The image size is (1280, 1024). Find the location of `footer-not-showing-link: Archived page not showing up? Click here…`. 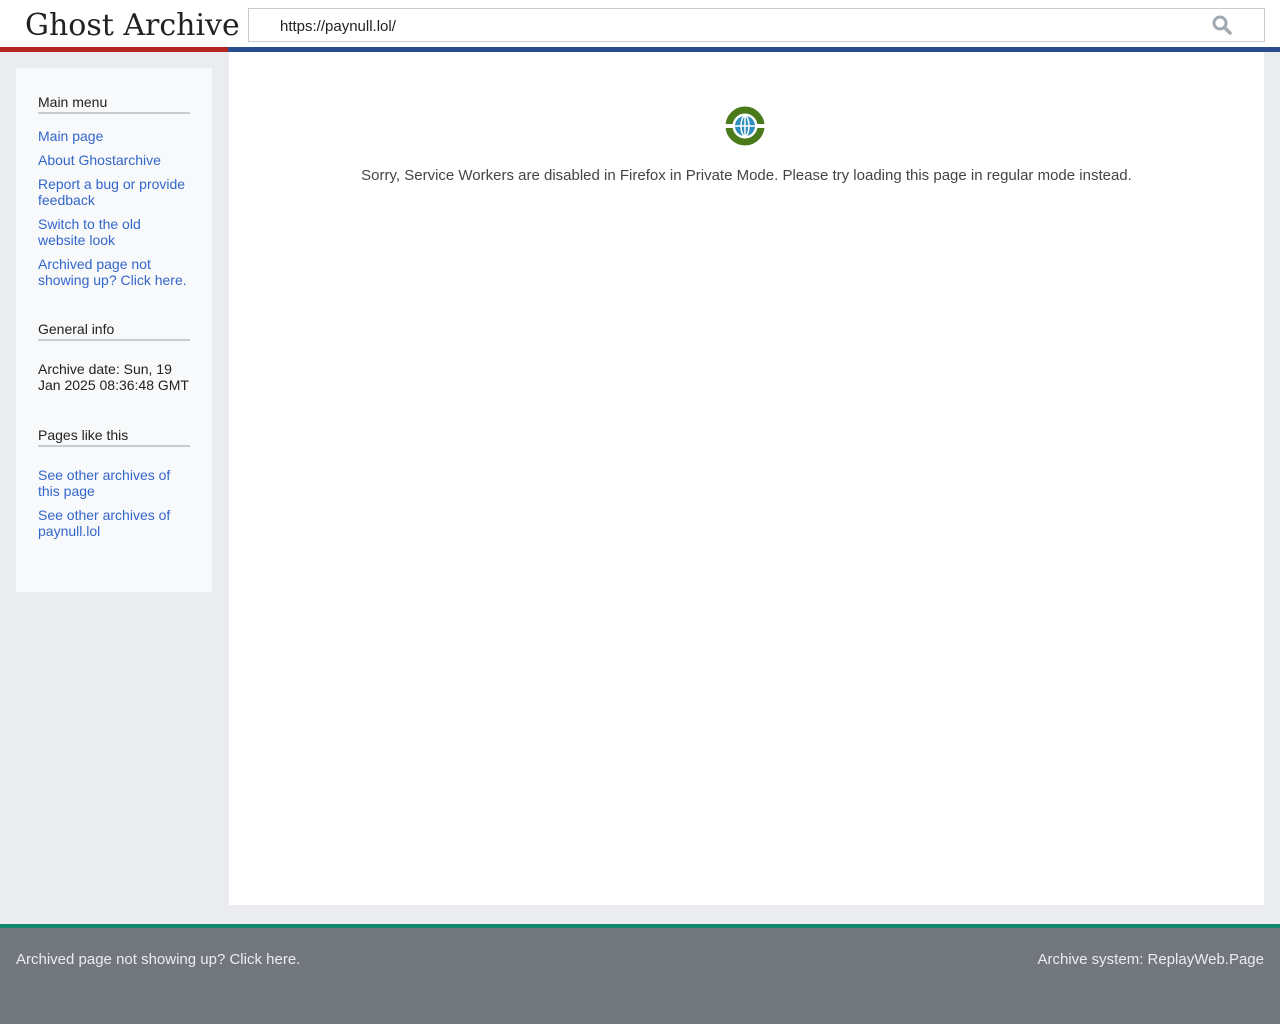

footer-not-showing-link: Archived page not showing up? Click here… is located at coordinates (158, 959).